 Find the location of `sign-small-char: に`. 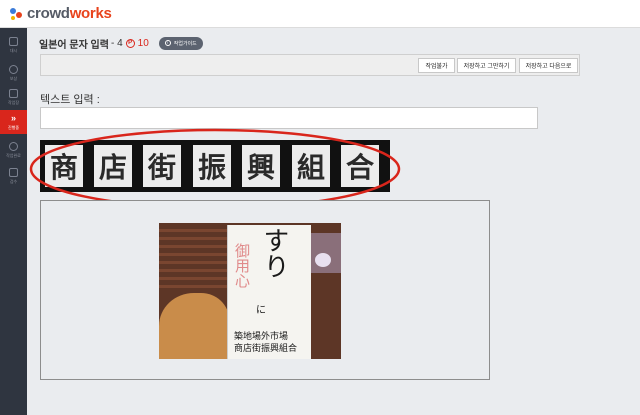

sign-small-char: に is located at coordinates (261, 310).